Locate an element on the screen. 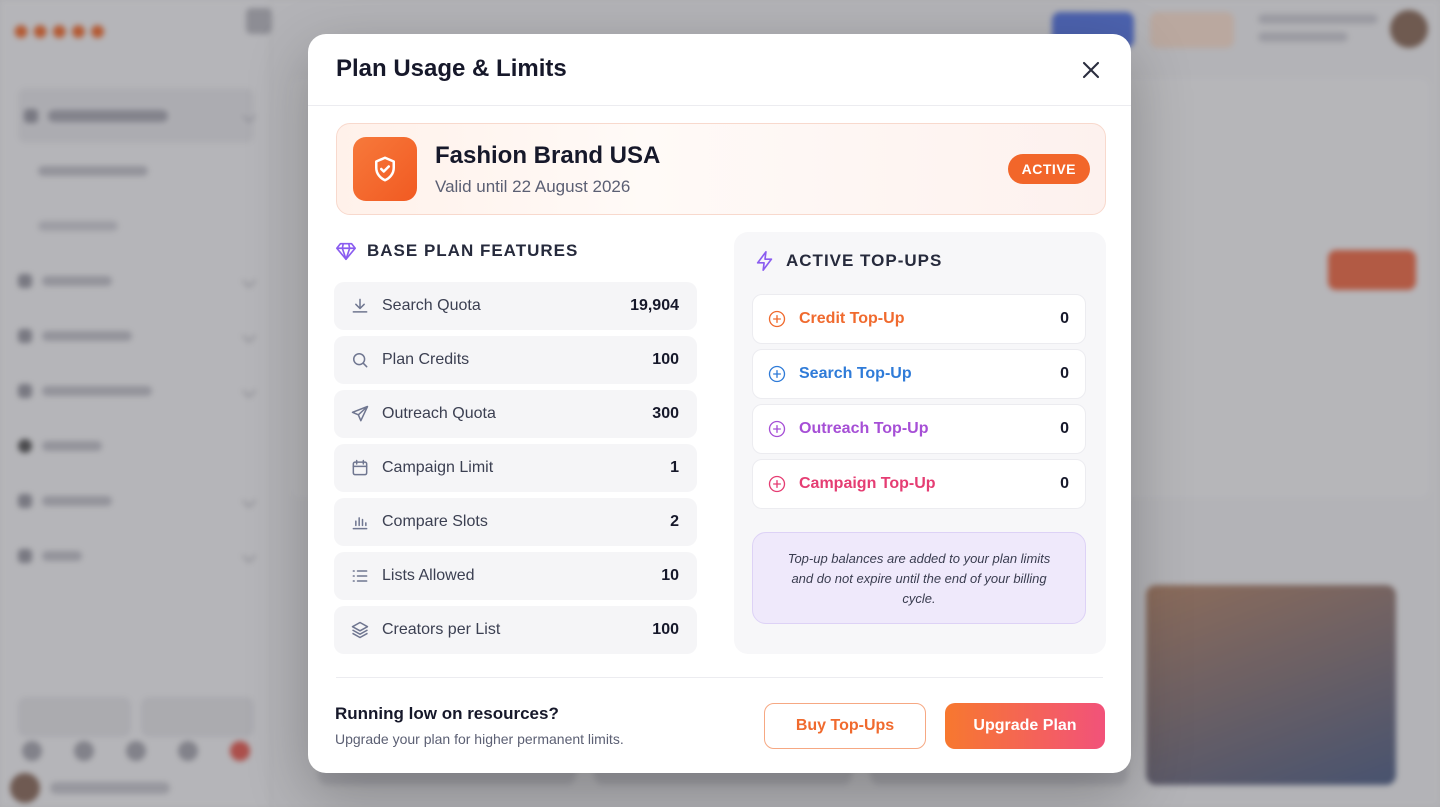 Image resolution: width=1440 pixels, height=807 pixels. modal-header: Plan Usage & Limits is located at coordinates (719, 70).